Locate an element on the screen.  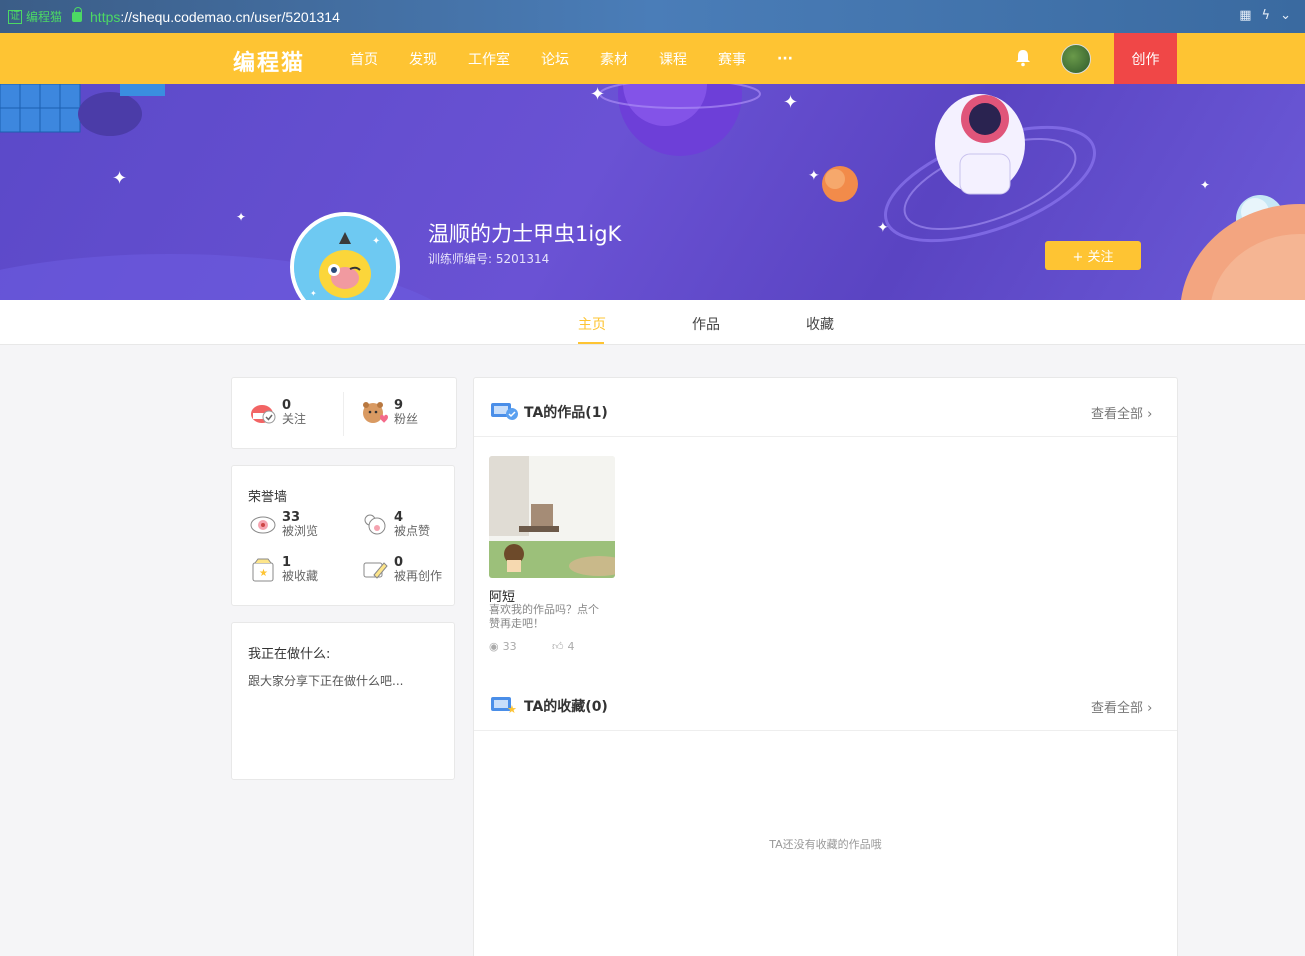
top-nav: 编程猫 首页 发现 工作室 论坛 素材 课程 赛事 ··· 创作 is located at coordinates (652, 58).